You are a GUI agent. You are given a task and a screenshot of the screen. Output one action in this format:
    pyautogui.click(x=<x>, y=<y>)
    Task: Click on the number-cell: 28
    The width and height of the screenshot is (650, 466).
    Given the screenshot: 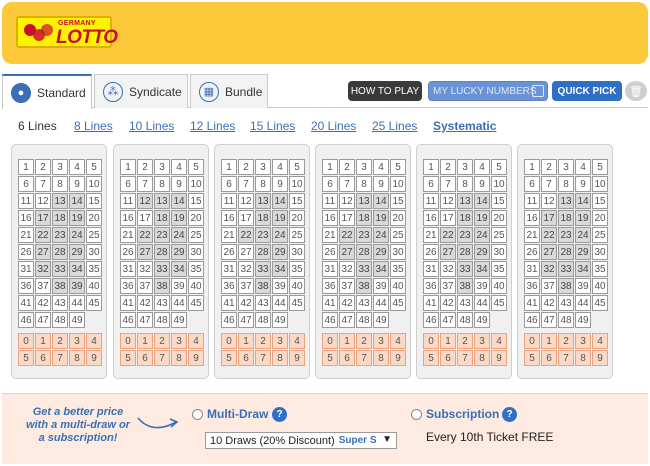 What is the action you would take?
    pyautogui.click(x=465, y=252)
    